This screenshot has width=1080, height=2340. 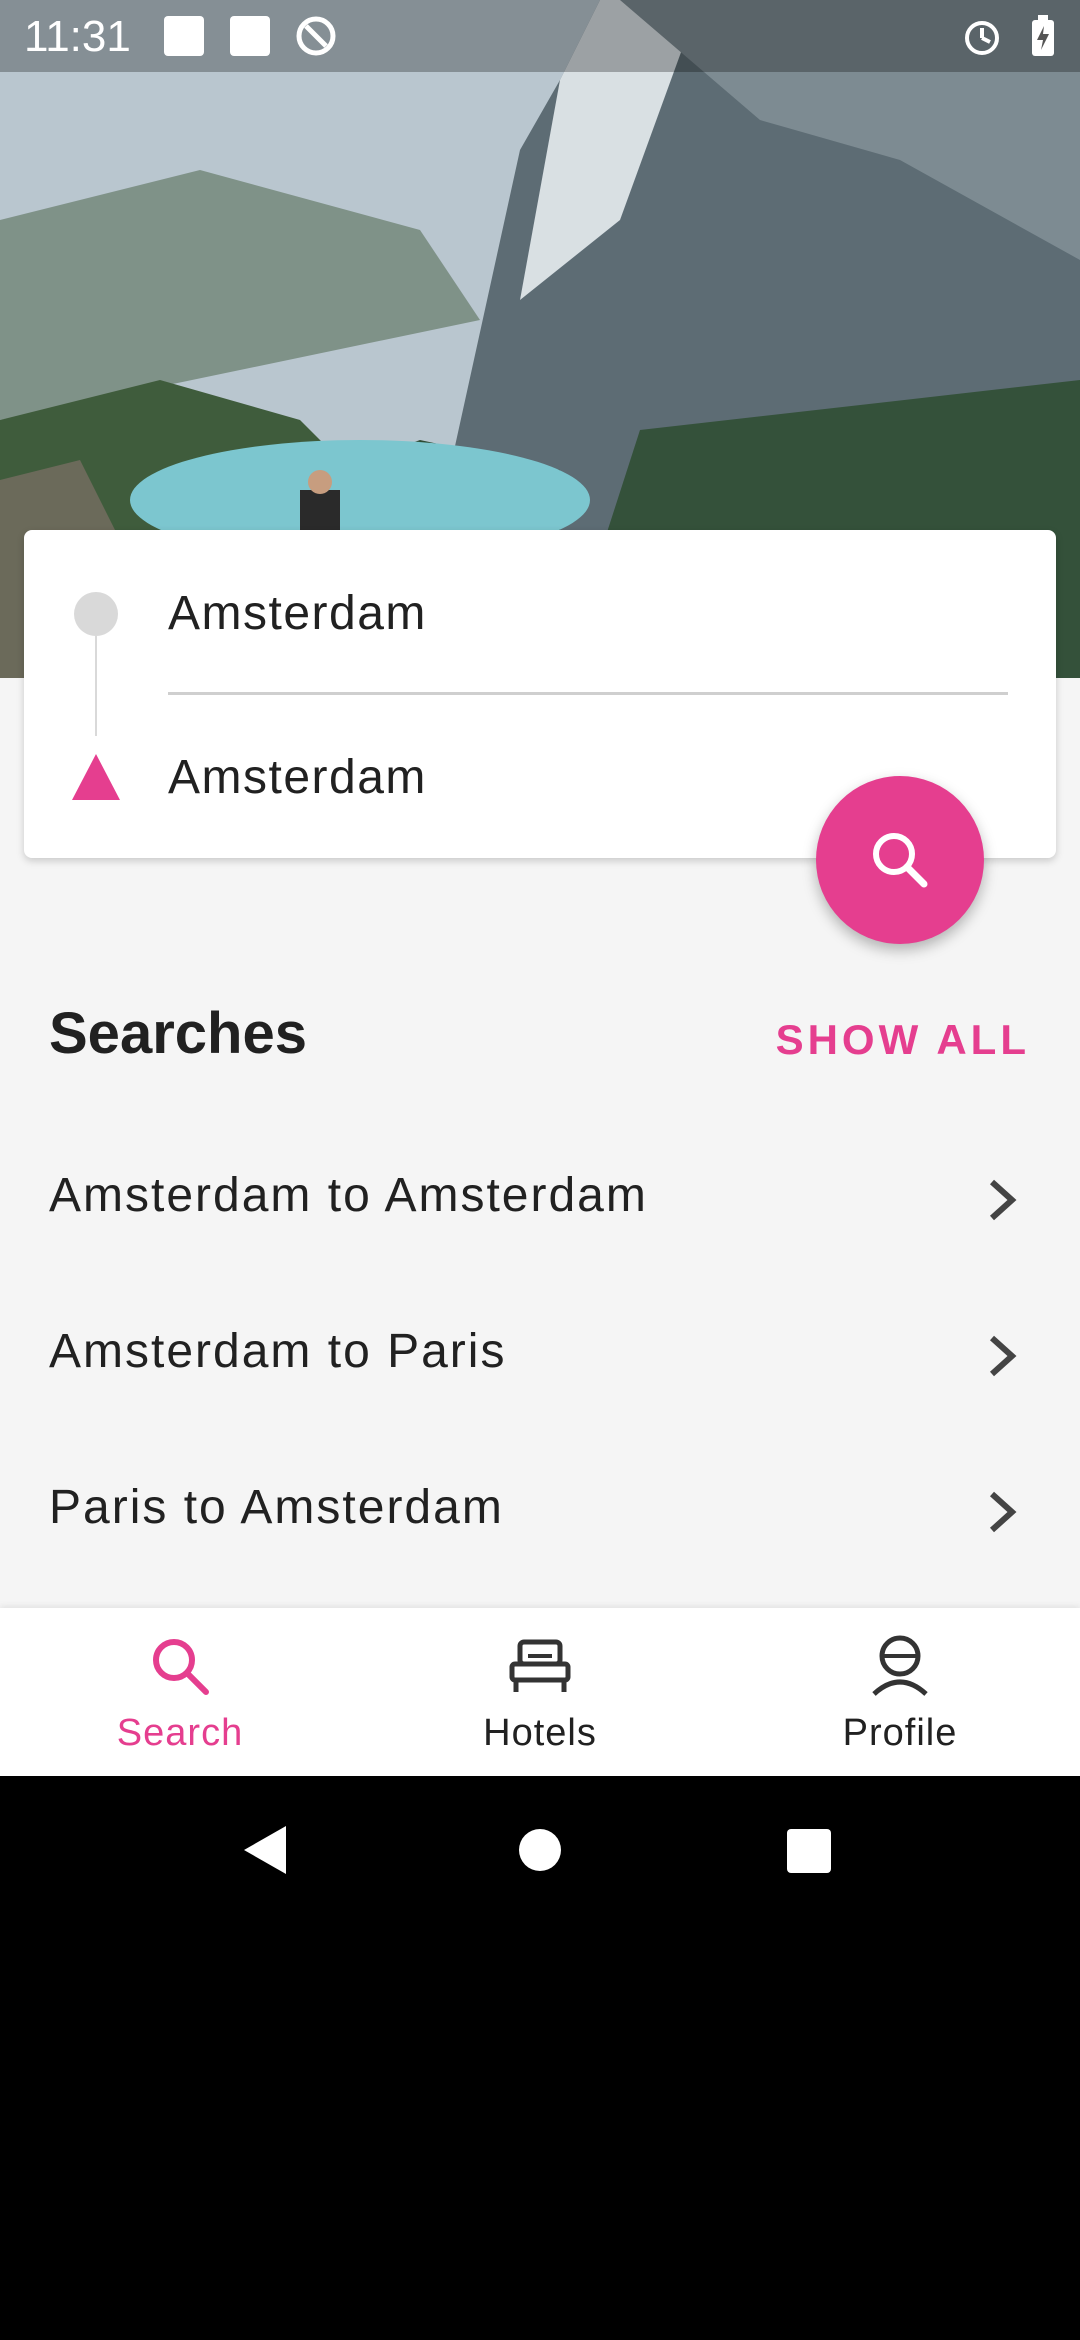 I want to click on status-time: 11:31, so click(x=77, y=36).